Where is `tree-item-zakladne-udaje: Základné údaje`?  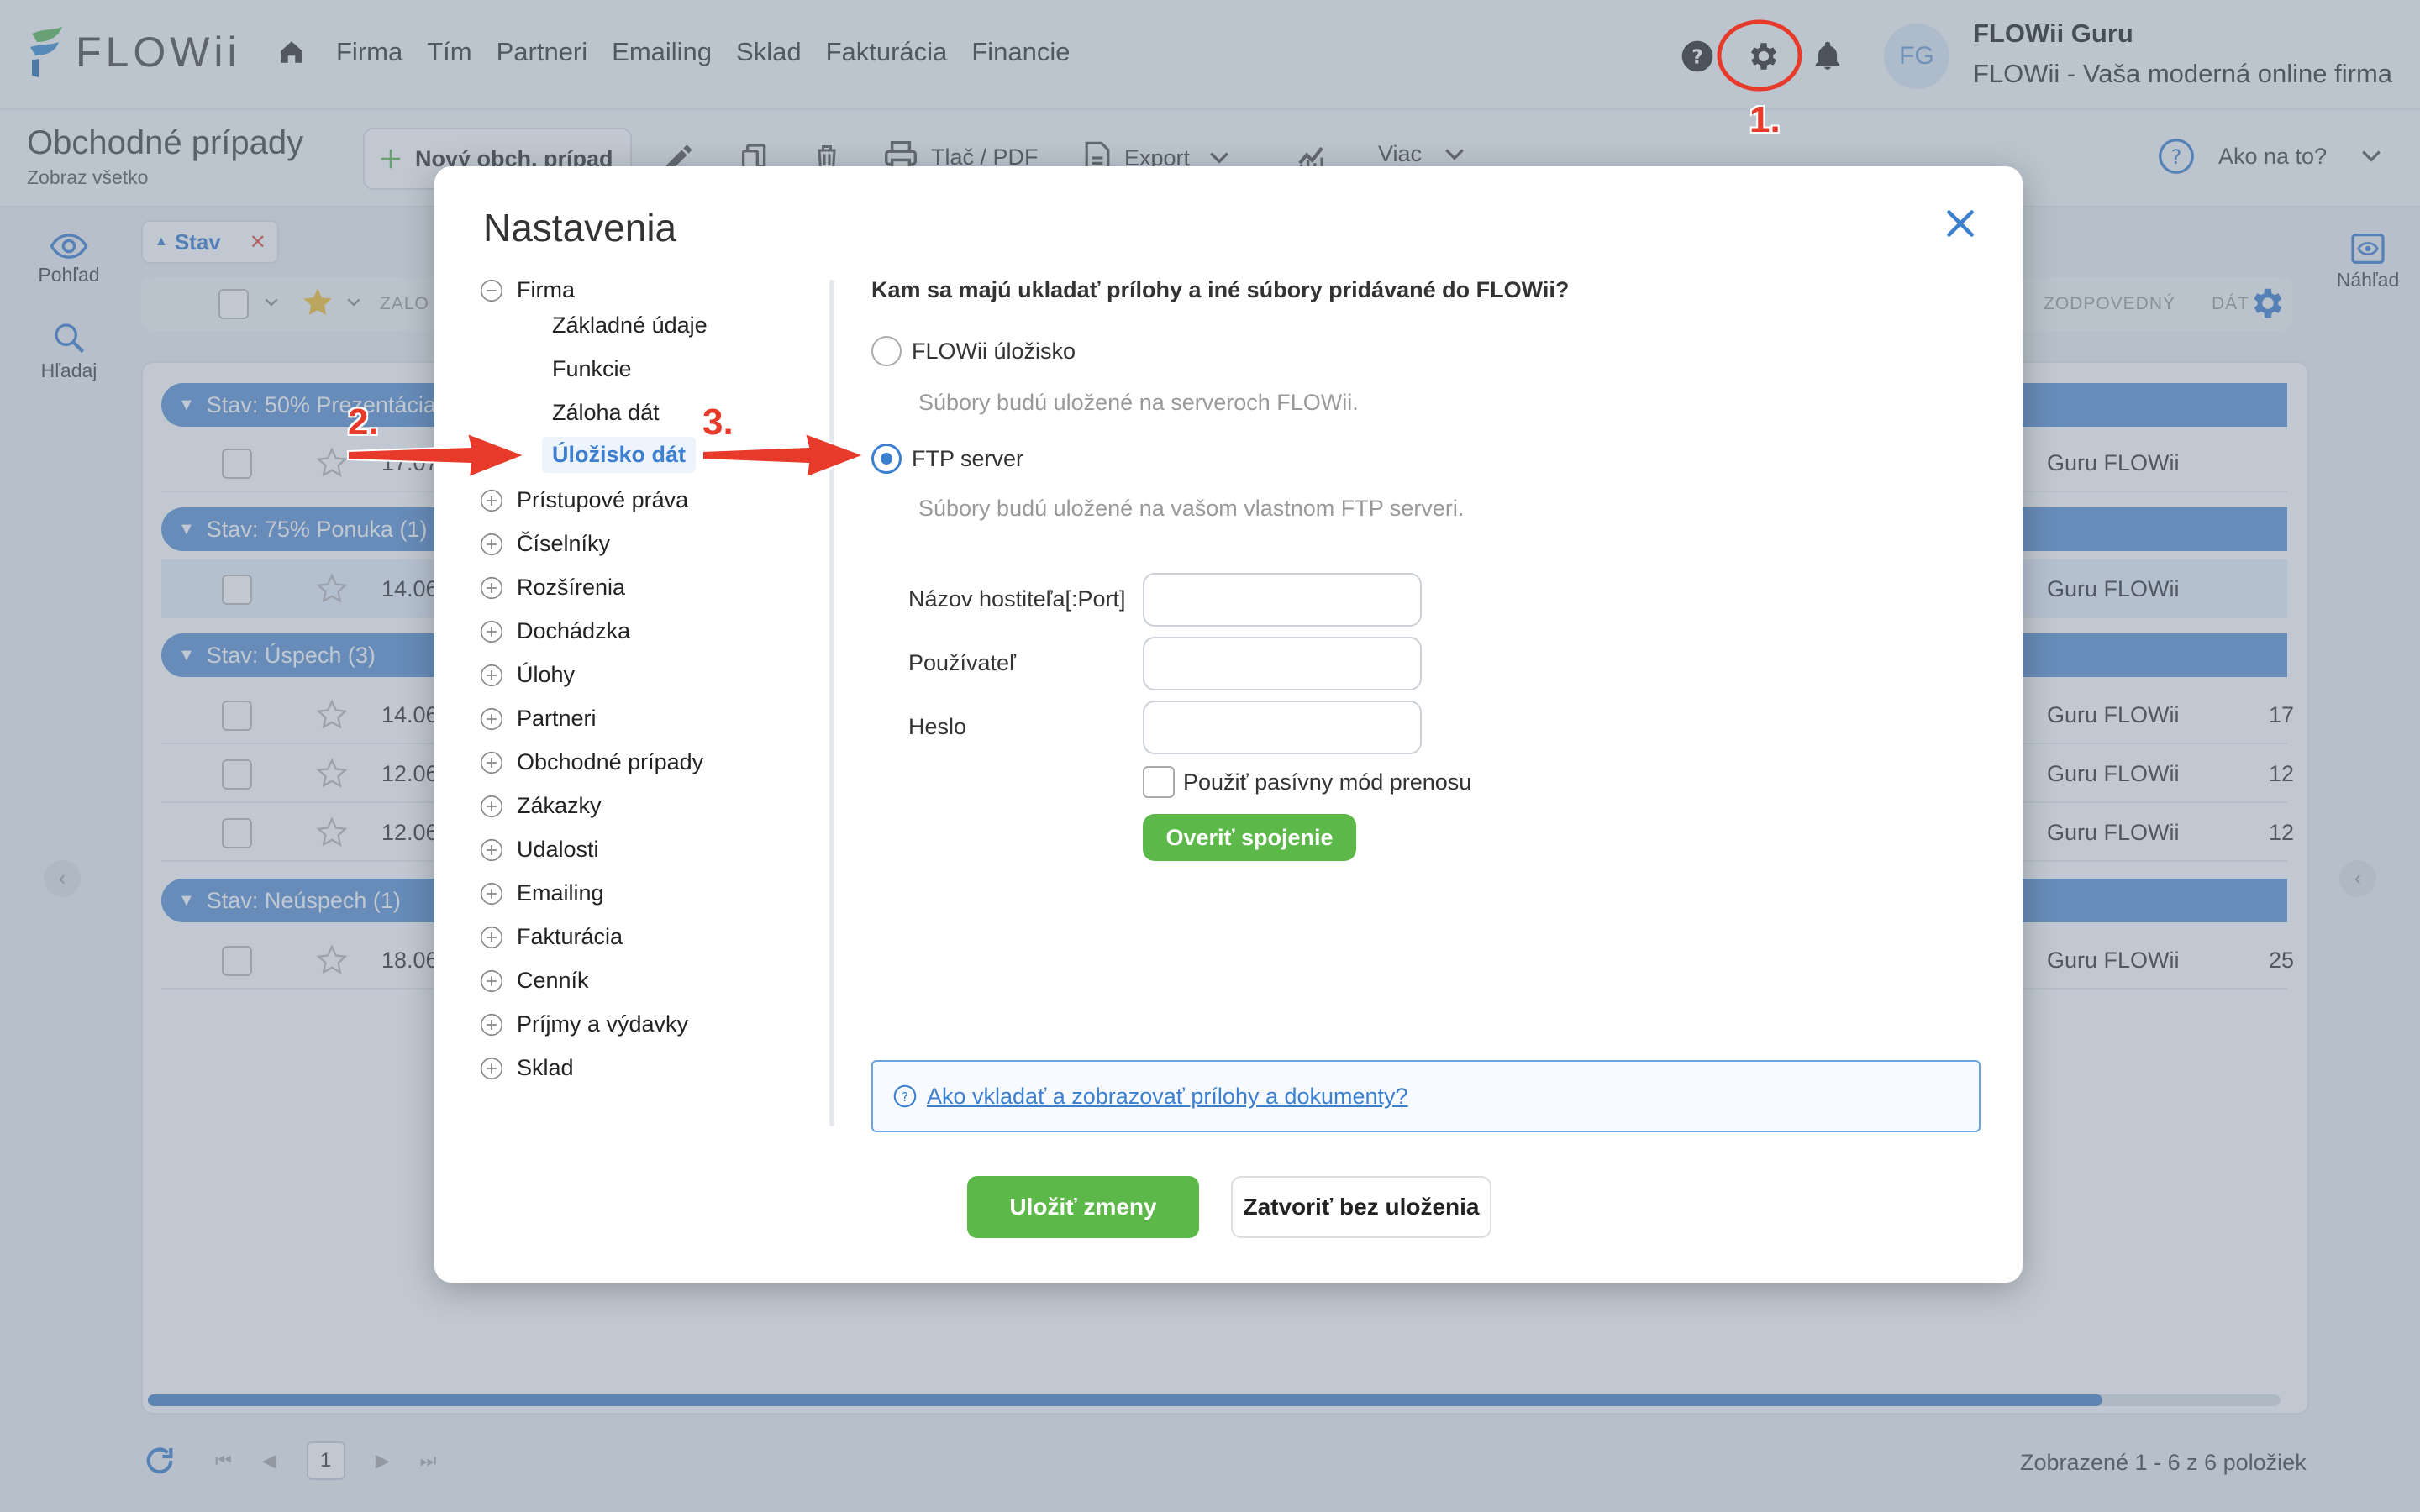
tree-item-zakladne-udaje: Základné údaje is located at coordinates (630, 325).